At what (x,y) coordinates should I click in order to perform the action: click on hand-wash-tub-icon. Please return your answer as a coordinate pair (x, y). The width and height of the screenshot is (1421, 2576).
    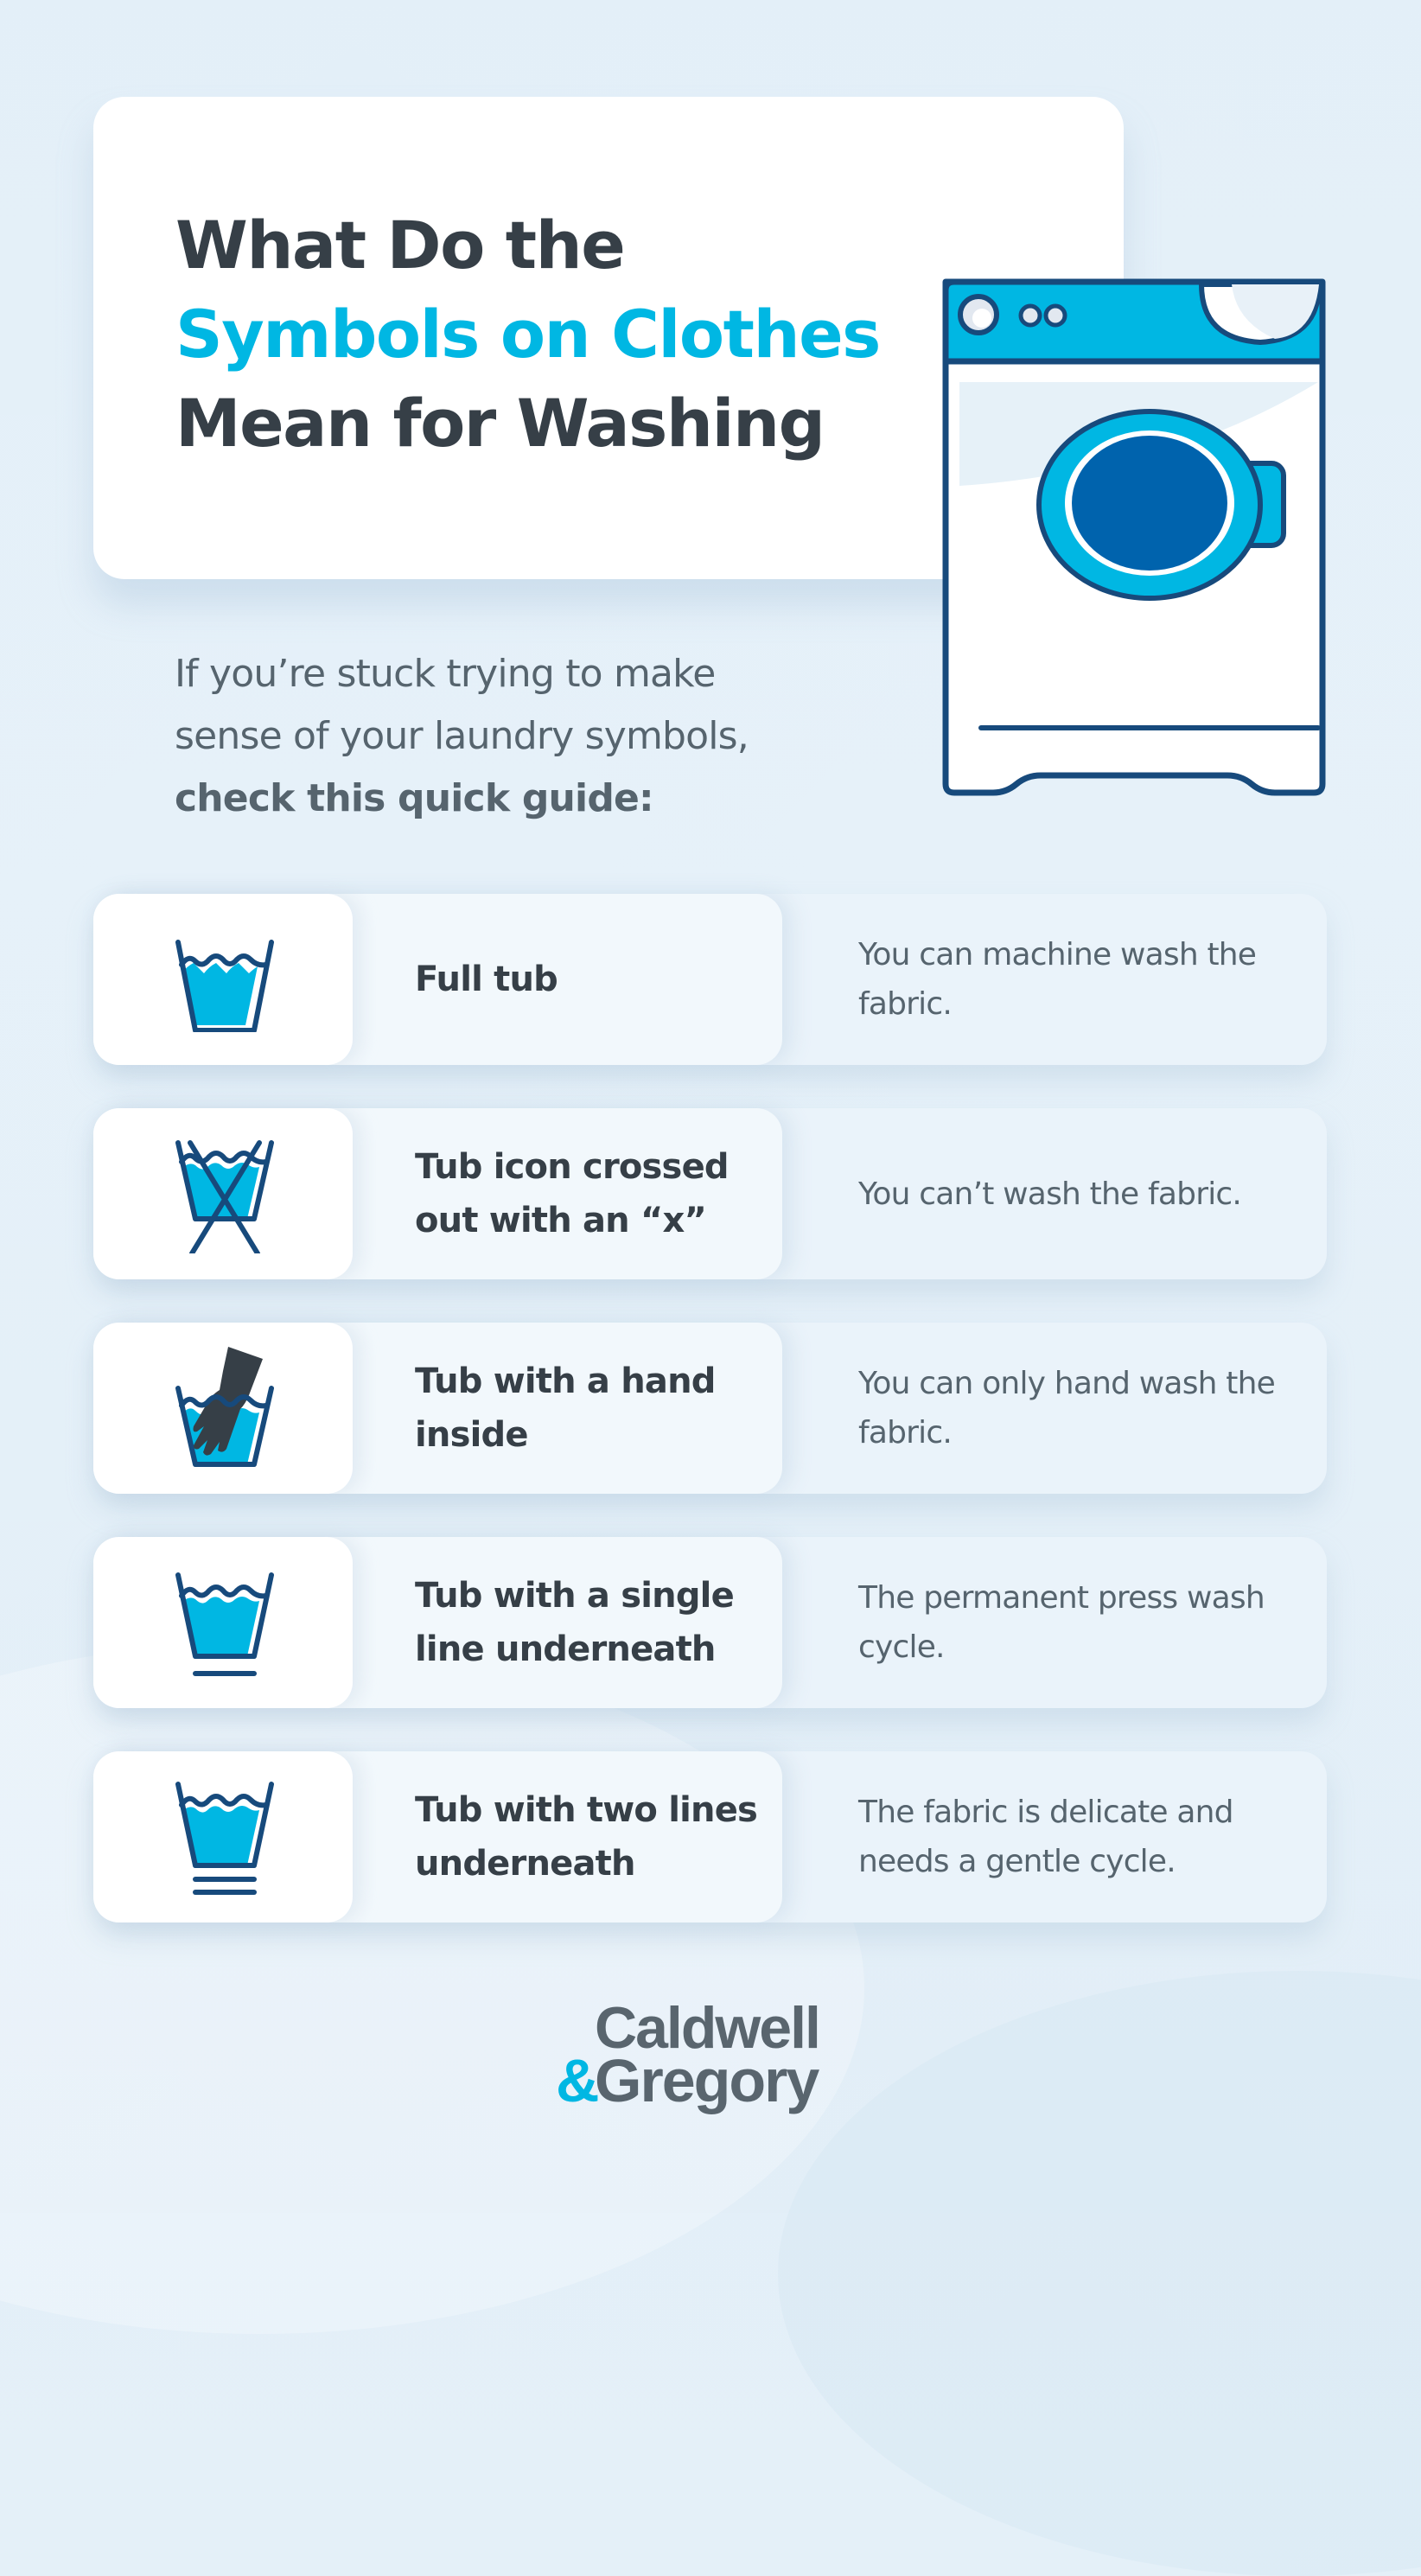
    Looking at the image, I should click on (224, 1407).